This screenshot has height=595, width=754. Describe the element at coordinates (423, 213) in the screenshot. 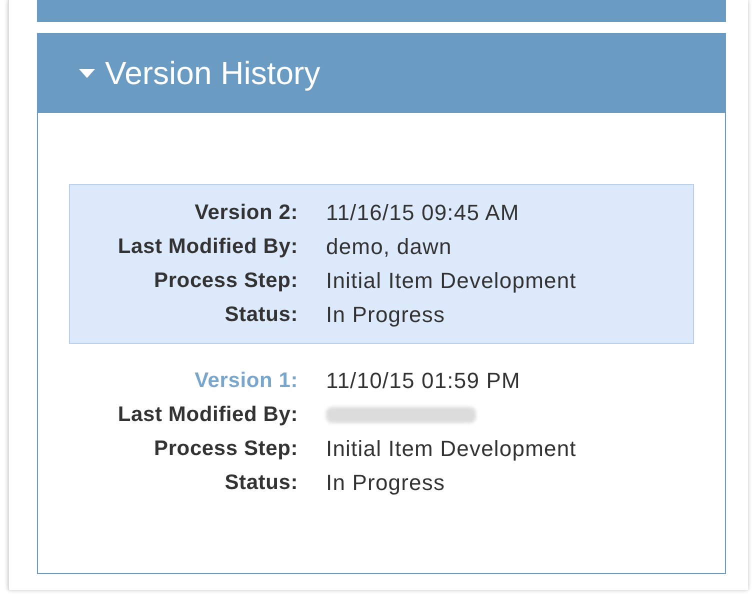

I see `field-value: 11/16/15 09:45 AM` at that location.